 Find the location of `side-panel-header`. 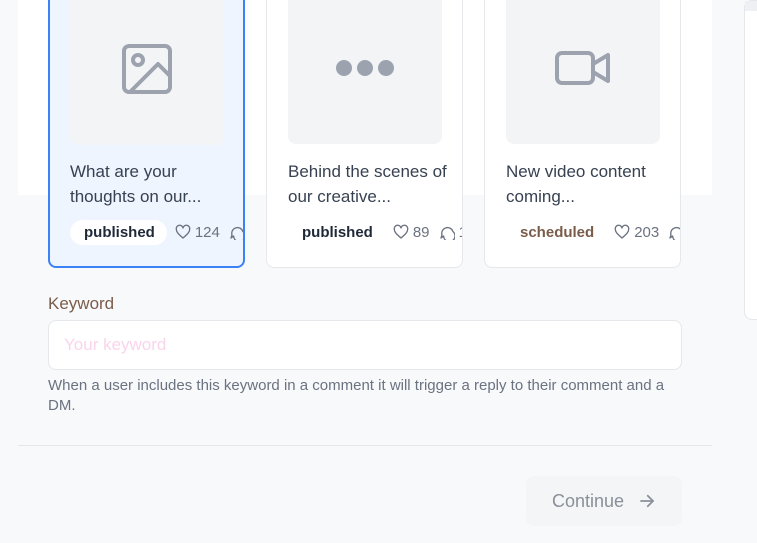

side-panel-header is located at coordinates (751, 6).